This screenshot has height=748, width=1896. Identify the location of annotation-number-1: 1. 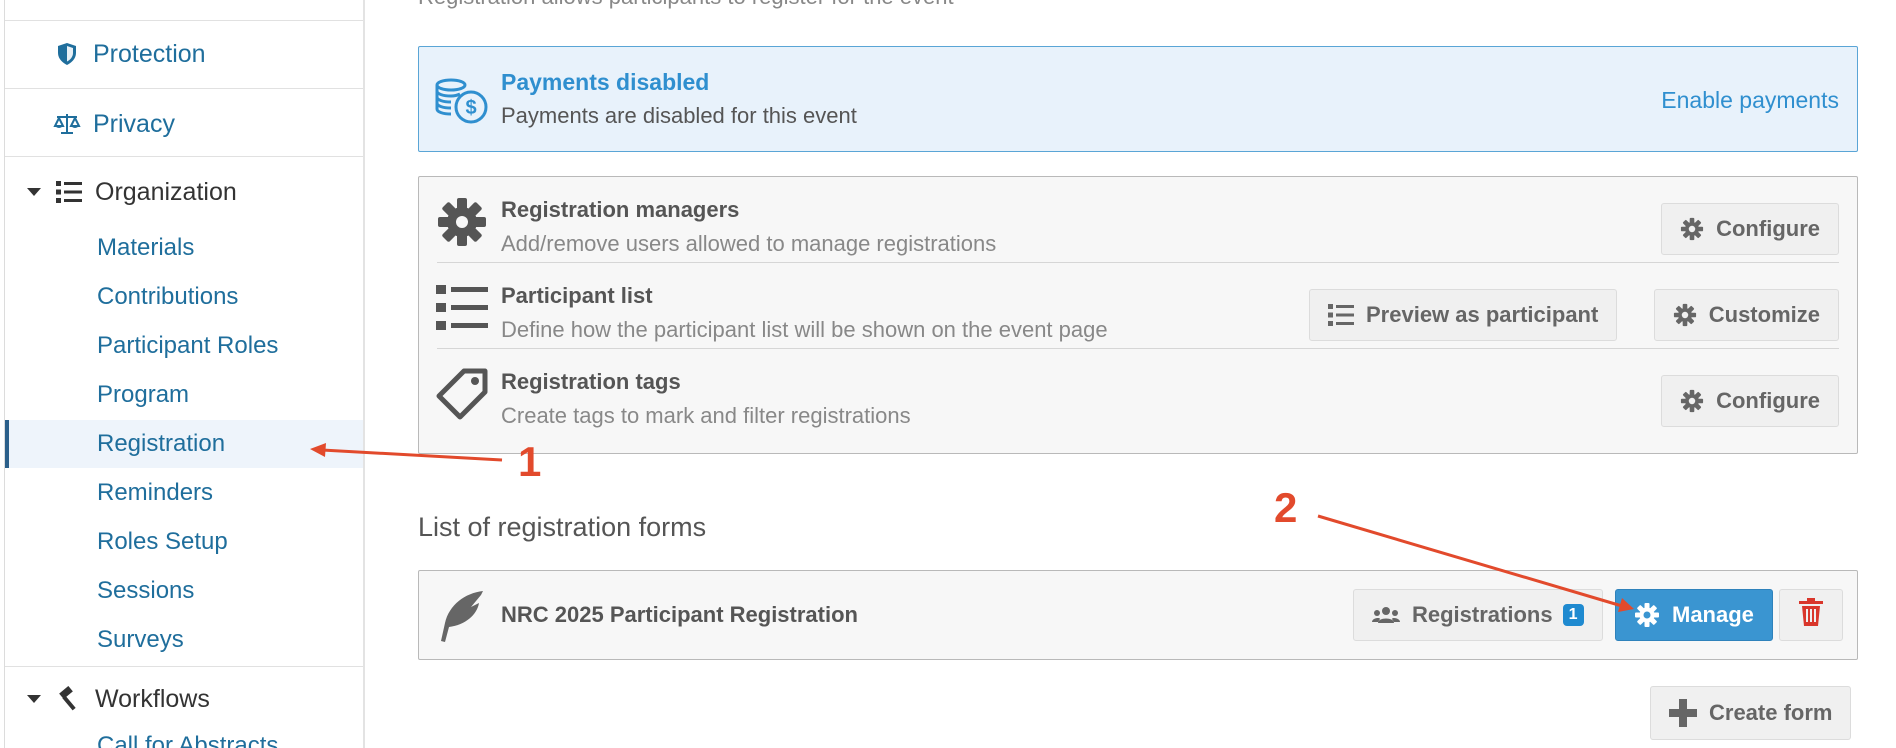
(530, 461).